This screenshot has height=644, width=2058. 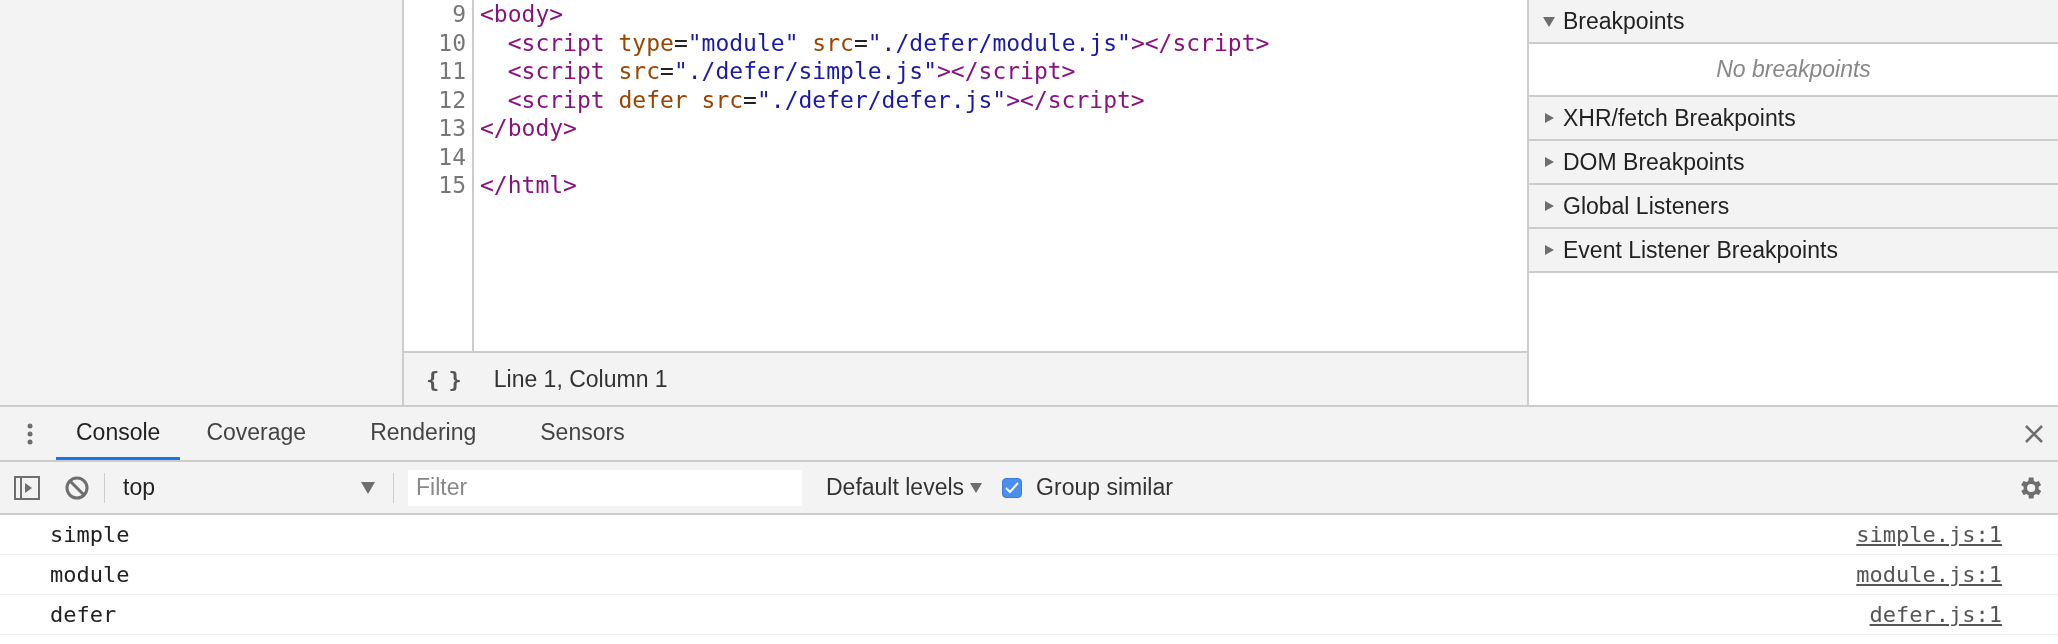 I want to click on section-title: DOM Breakpoints, so click(x=1654, y=162).